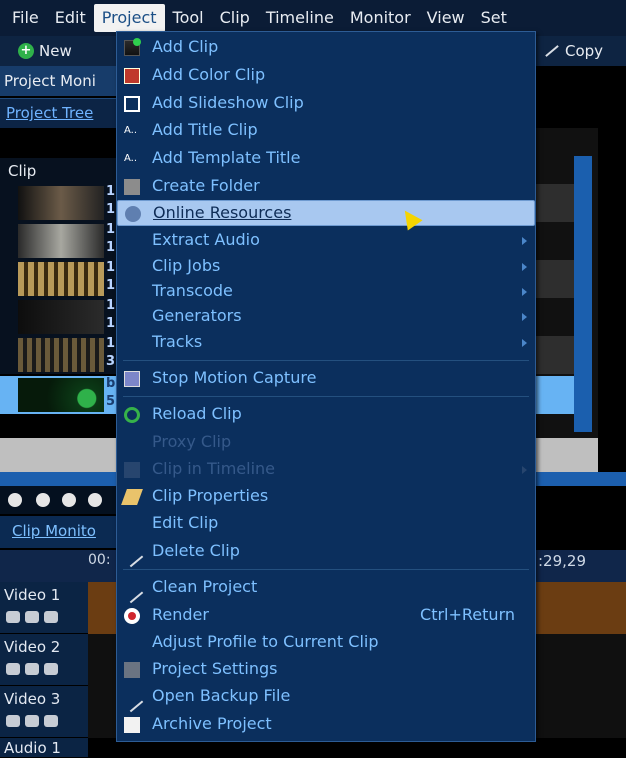 The height and width of the screenshot is (758, 626). Describe the element at coordinates (326, 589) in the screenshot. I see `menu-item-clean-project: Clean Project` at that location.